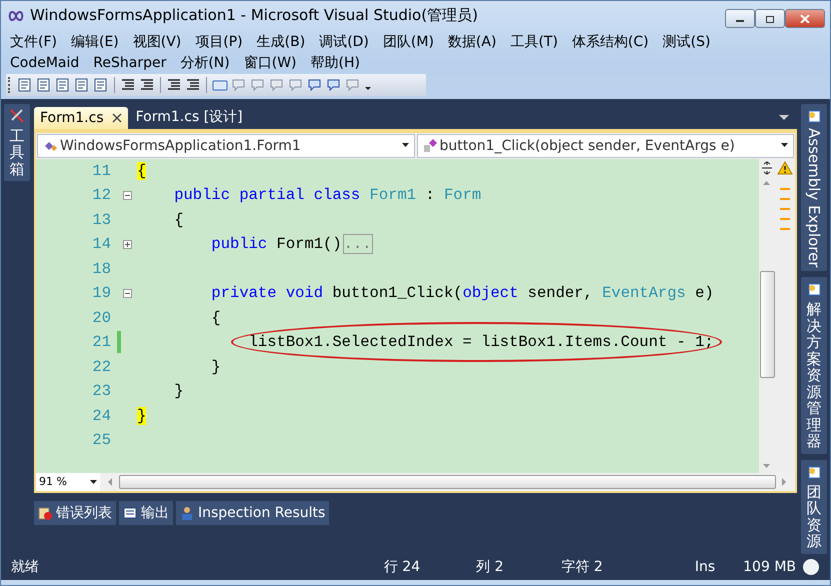 This screenshot has height=586, width=831. I want to click on menu-item: 窗口(W), so click(270, 63).